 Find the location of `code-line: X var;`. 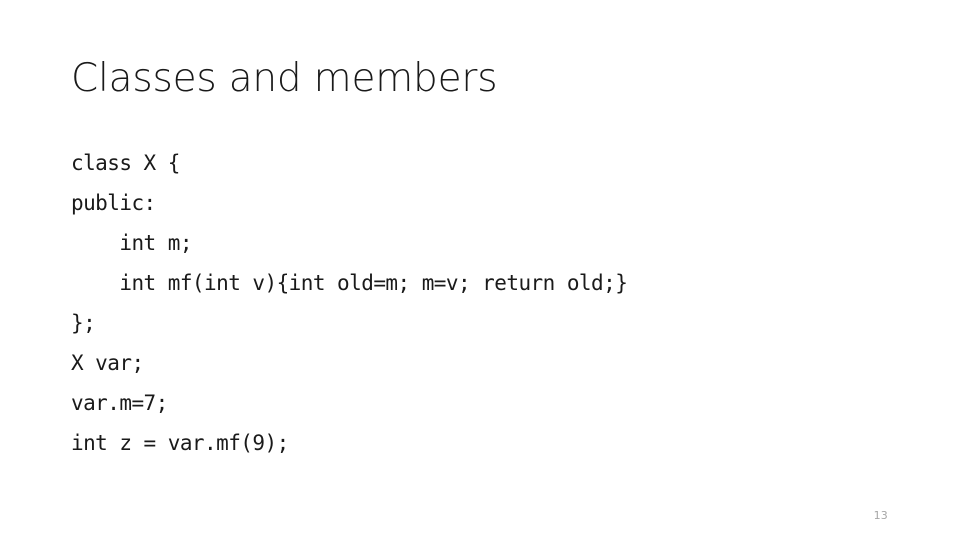

code-line: X var; is located at coordinates (107, 363).